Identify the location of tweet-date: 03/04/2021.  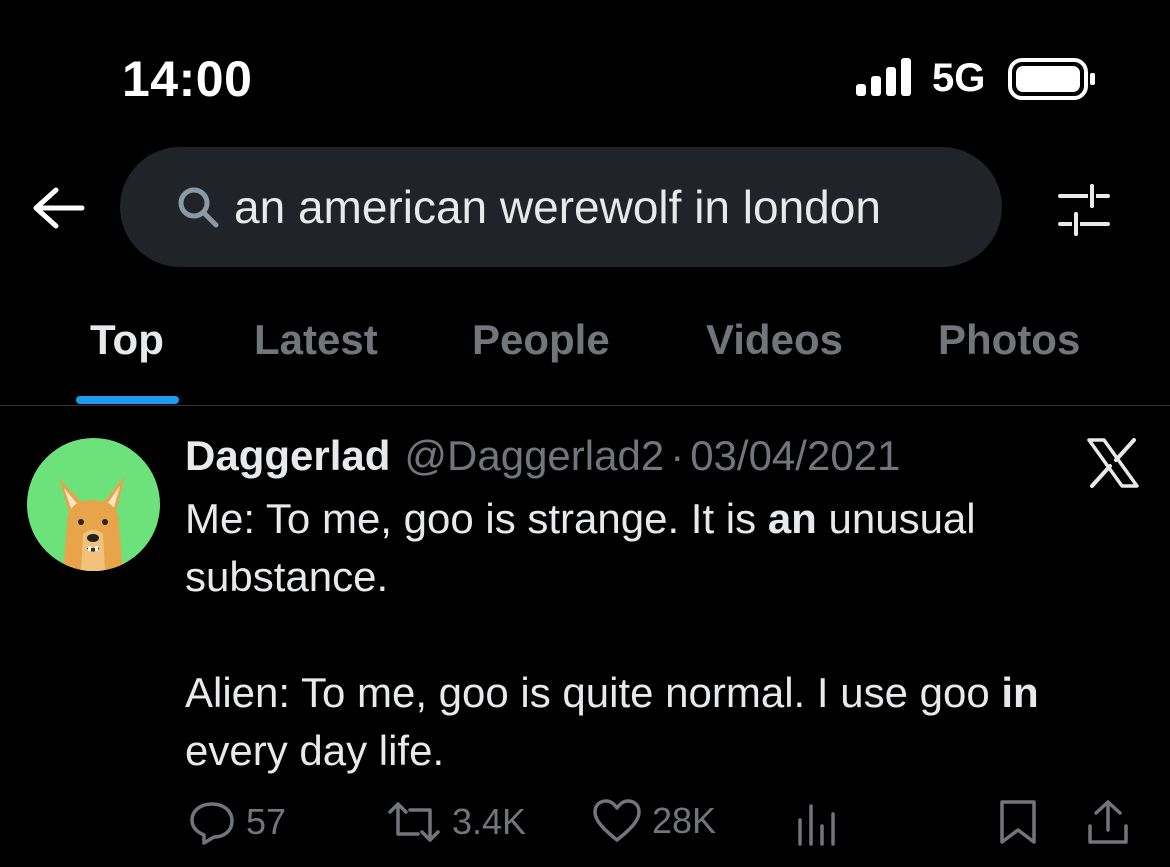
(795, 456).